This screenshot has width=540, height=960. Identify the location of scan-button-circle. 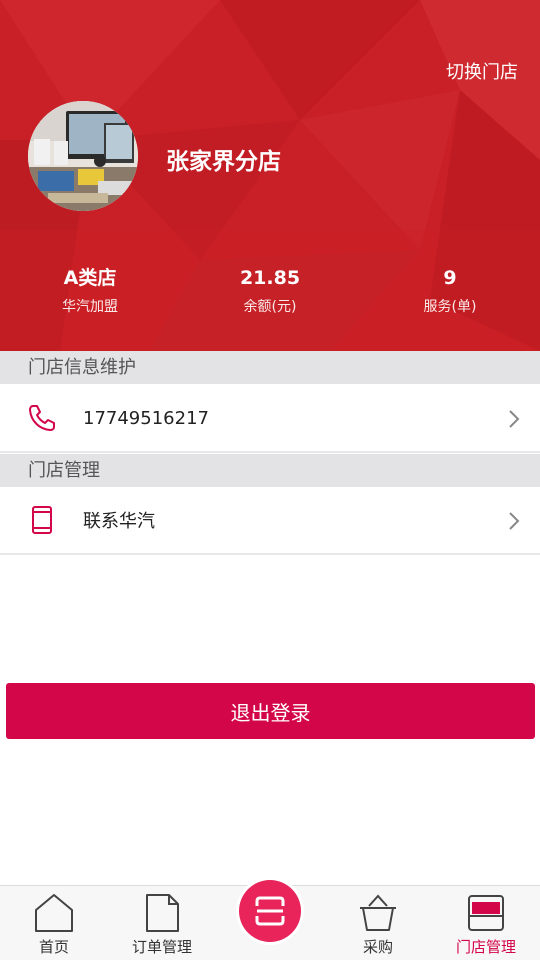
(270, 911).